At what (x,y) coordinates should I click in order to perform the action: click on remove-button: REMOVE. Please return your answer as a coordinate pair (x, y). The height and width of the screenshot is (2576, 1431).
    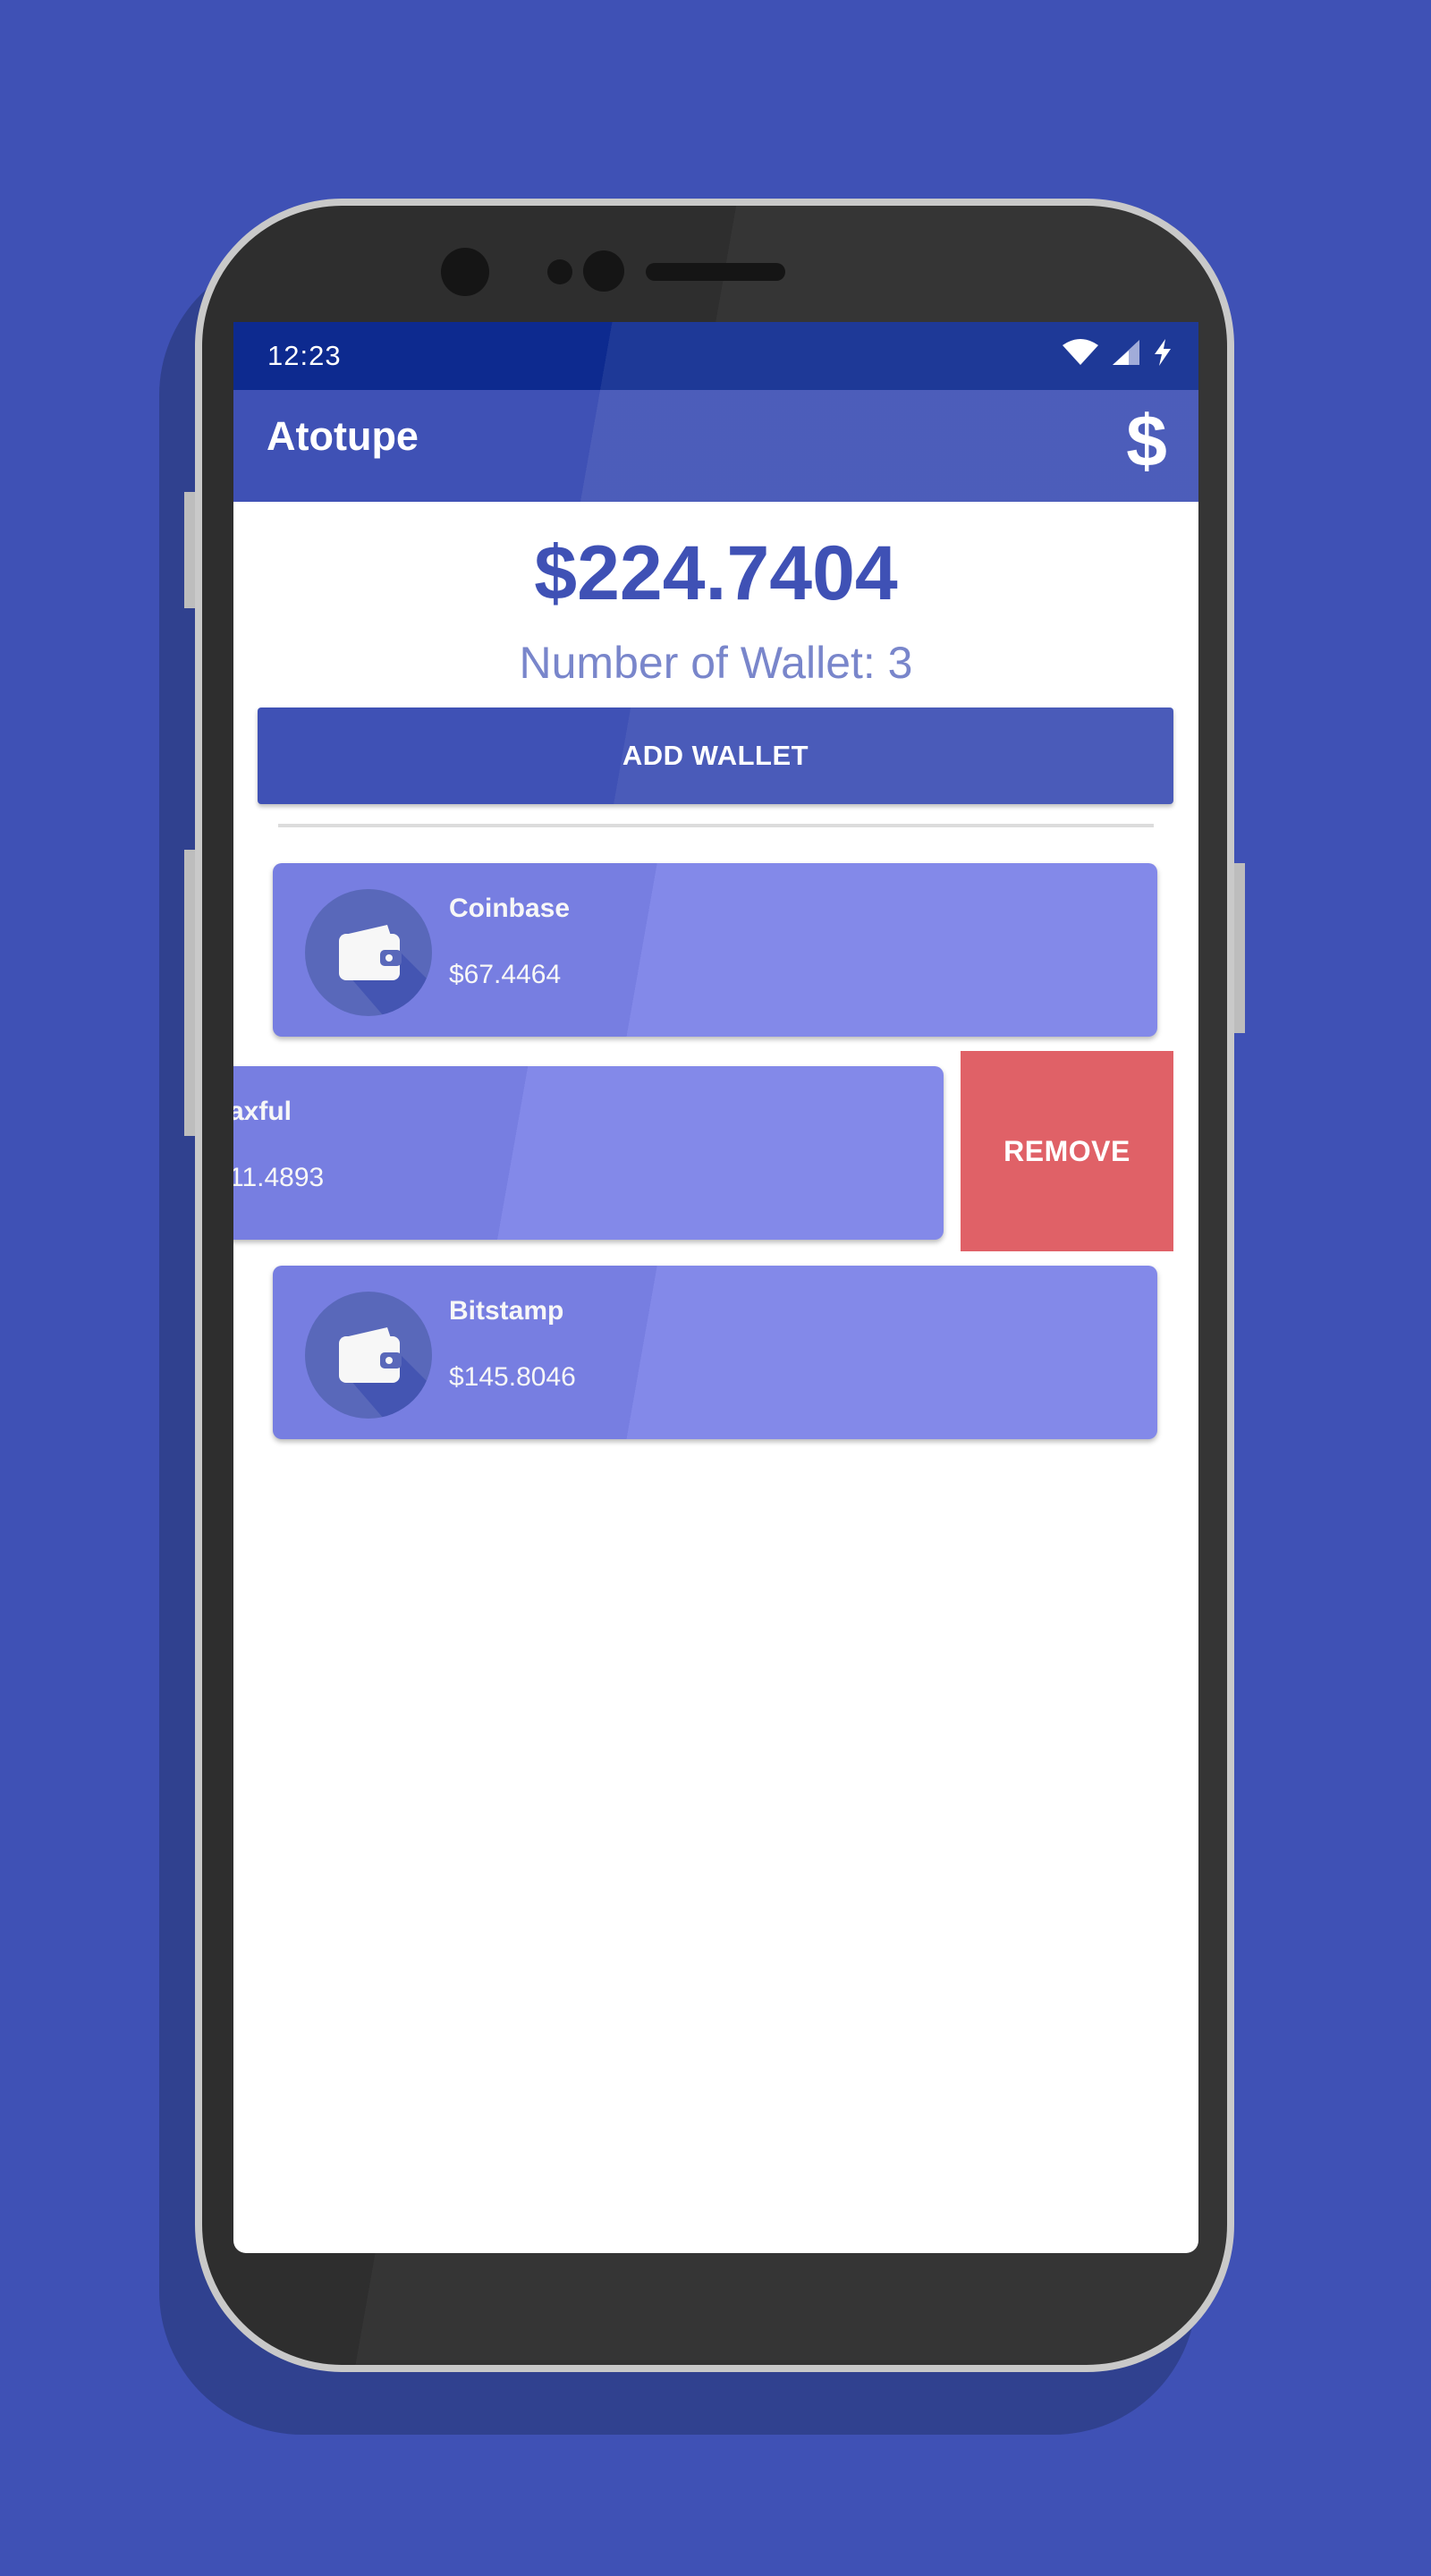
    Looking at the image, I should click on (1067, 1151).